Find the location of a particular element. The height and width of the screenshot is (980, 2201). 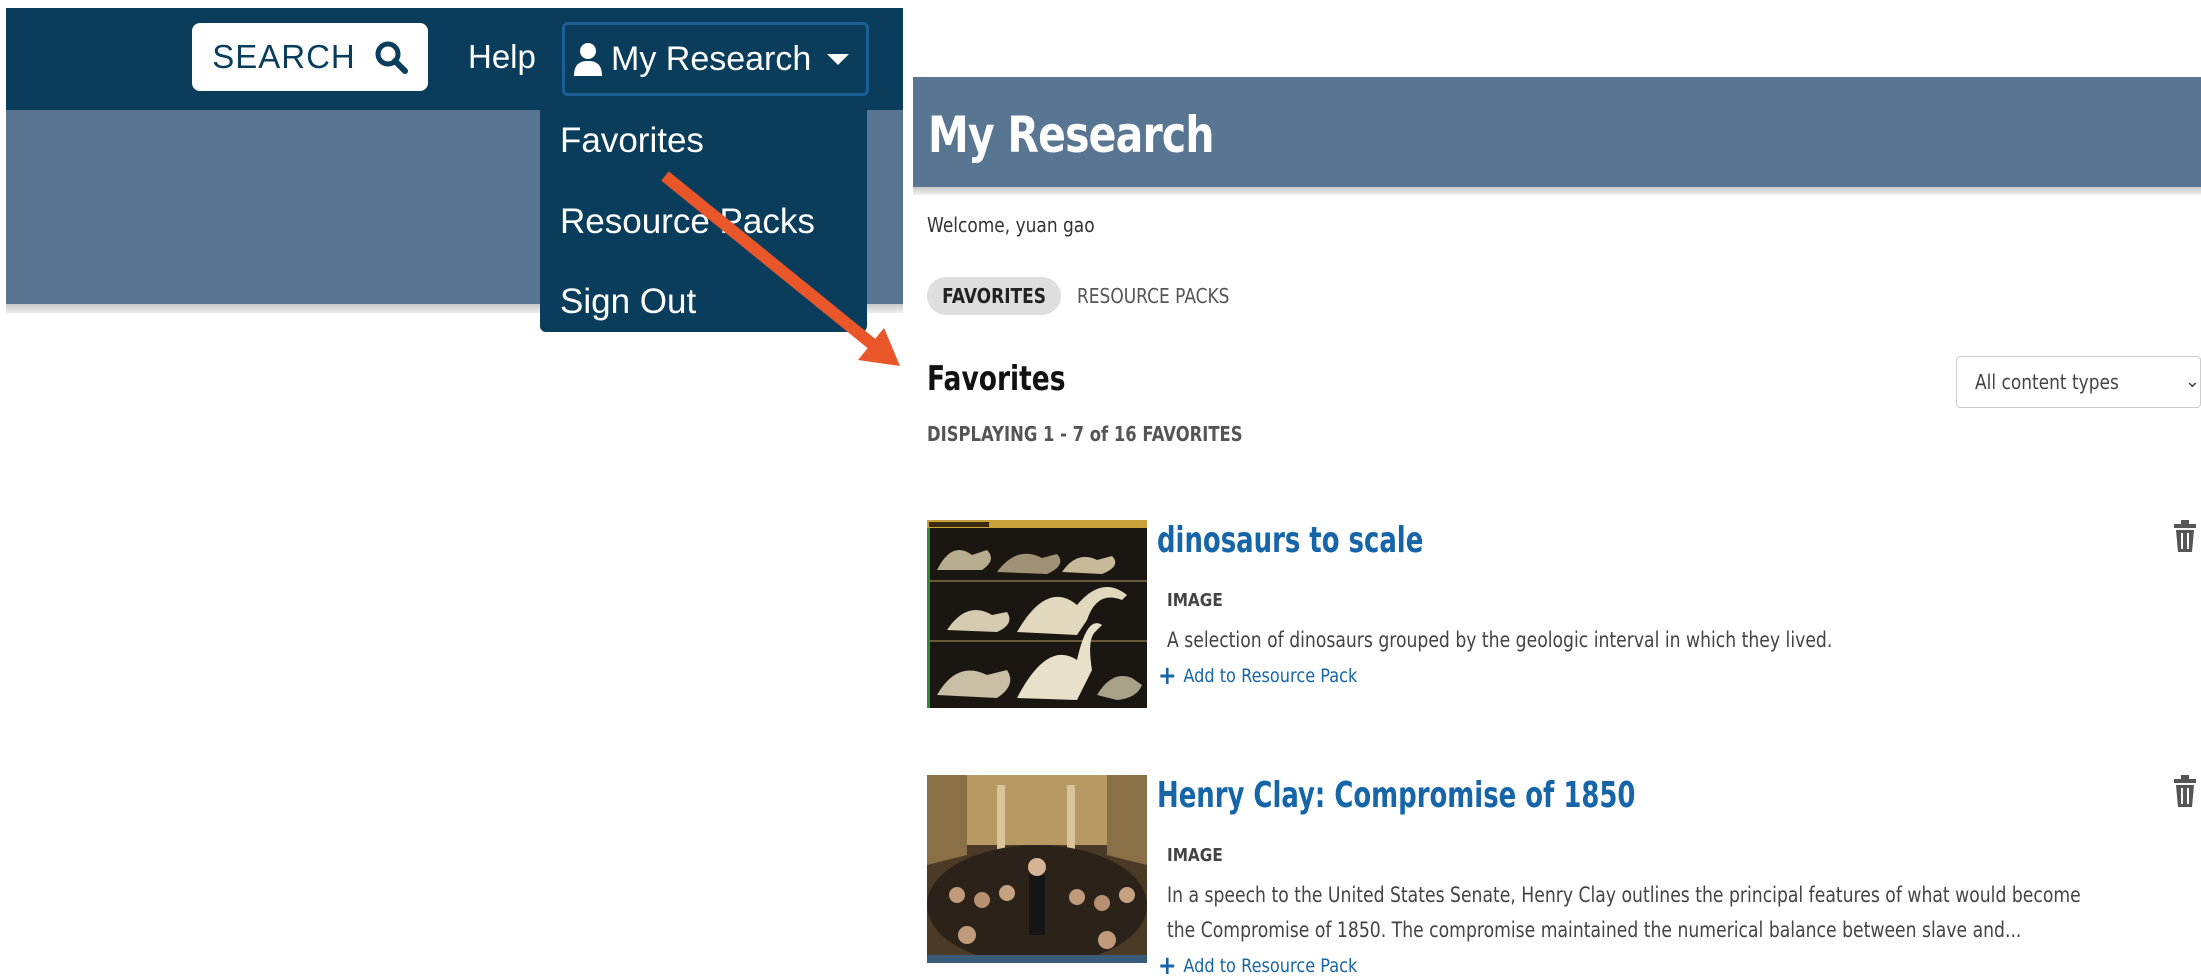

caret-down-icon is located at coordinates (838, 59).